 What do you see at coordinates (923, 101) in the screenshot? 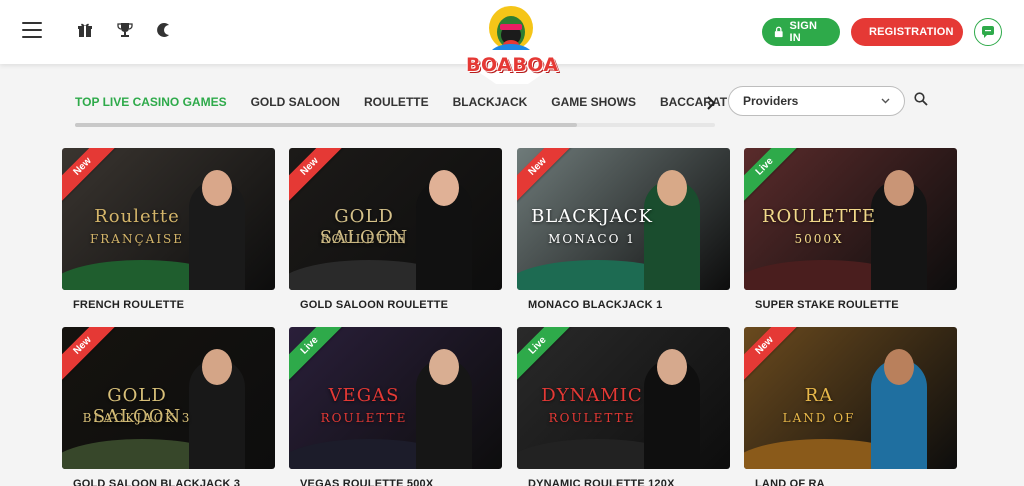
I see `search-icon` at bounding box center [923, 101].